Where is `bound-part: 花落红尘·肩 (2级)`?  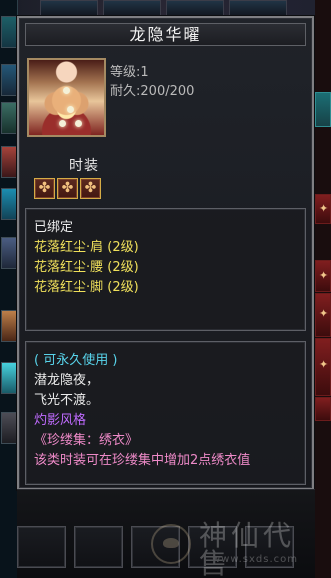
bound-part: 花落红尘·肩 (2级) is located at coordinates (86, 247).